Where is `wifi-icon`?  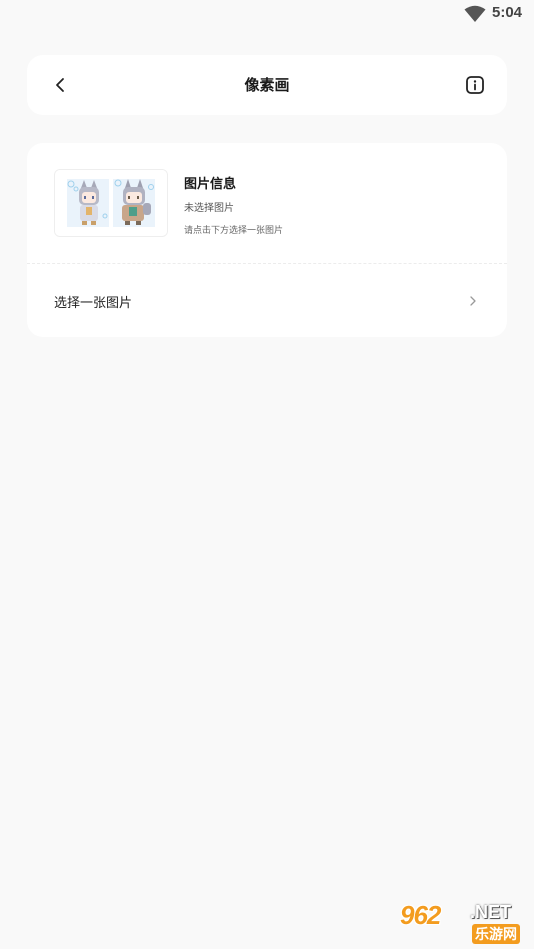
wifi-icon is located at coordinates (475, 13).